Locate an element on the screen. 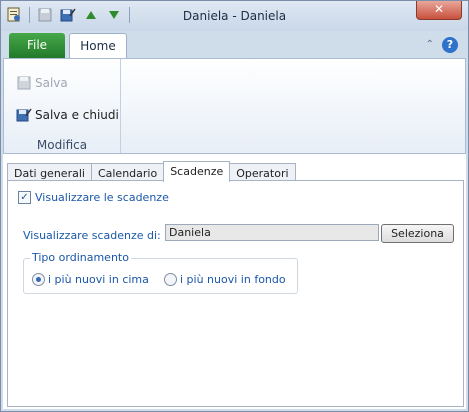 The height and width of the screenshot is (412, 469). show-deadlines-label: Visualizzare le scadenze is located at coordinates (102, 197).